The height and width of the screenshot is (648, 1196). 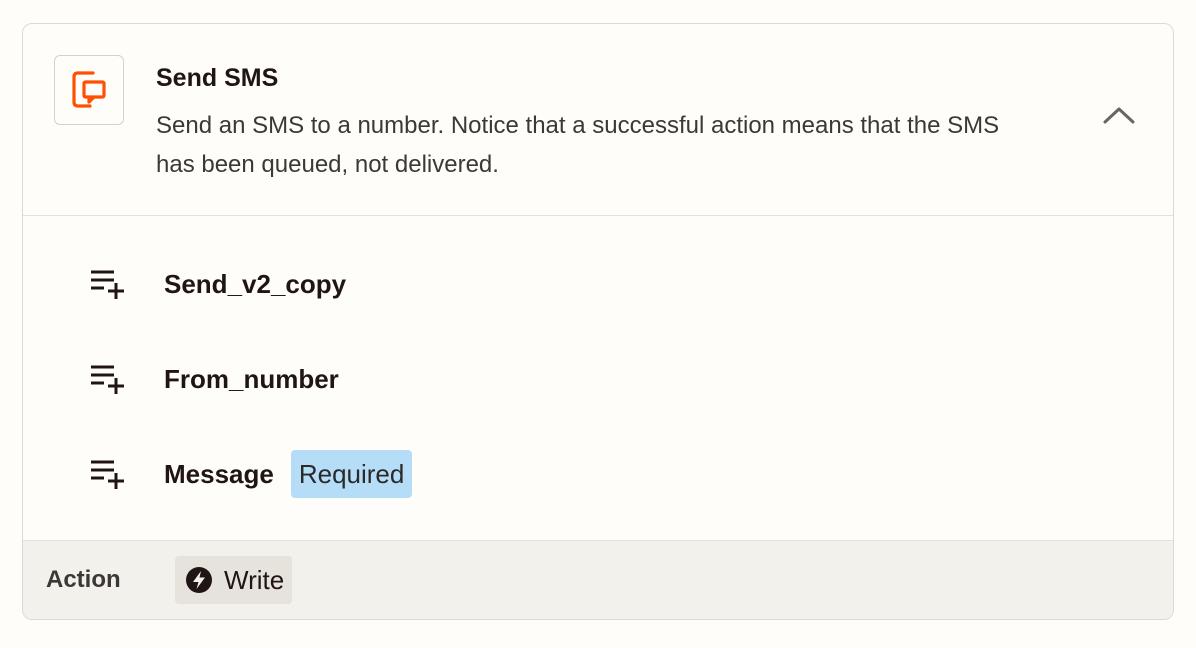 What do you see at coordinates (219, 473) in the screenshot?
I see `field-label: Message` at bounding box center [219, 473].